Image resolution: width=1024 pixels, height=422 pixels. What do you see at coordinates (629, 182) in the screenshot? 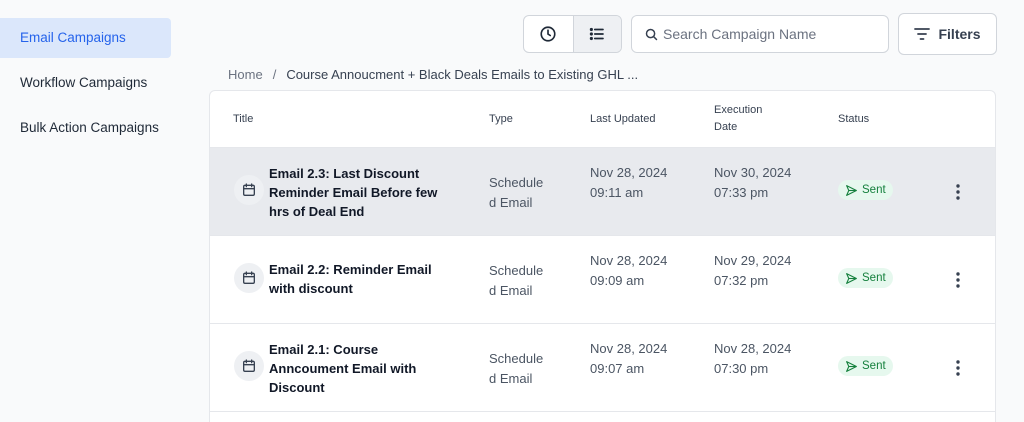
I see `last-updated: Nov 28, 2024 09:11 am` at bounding box center [629, 182].